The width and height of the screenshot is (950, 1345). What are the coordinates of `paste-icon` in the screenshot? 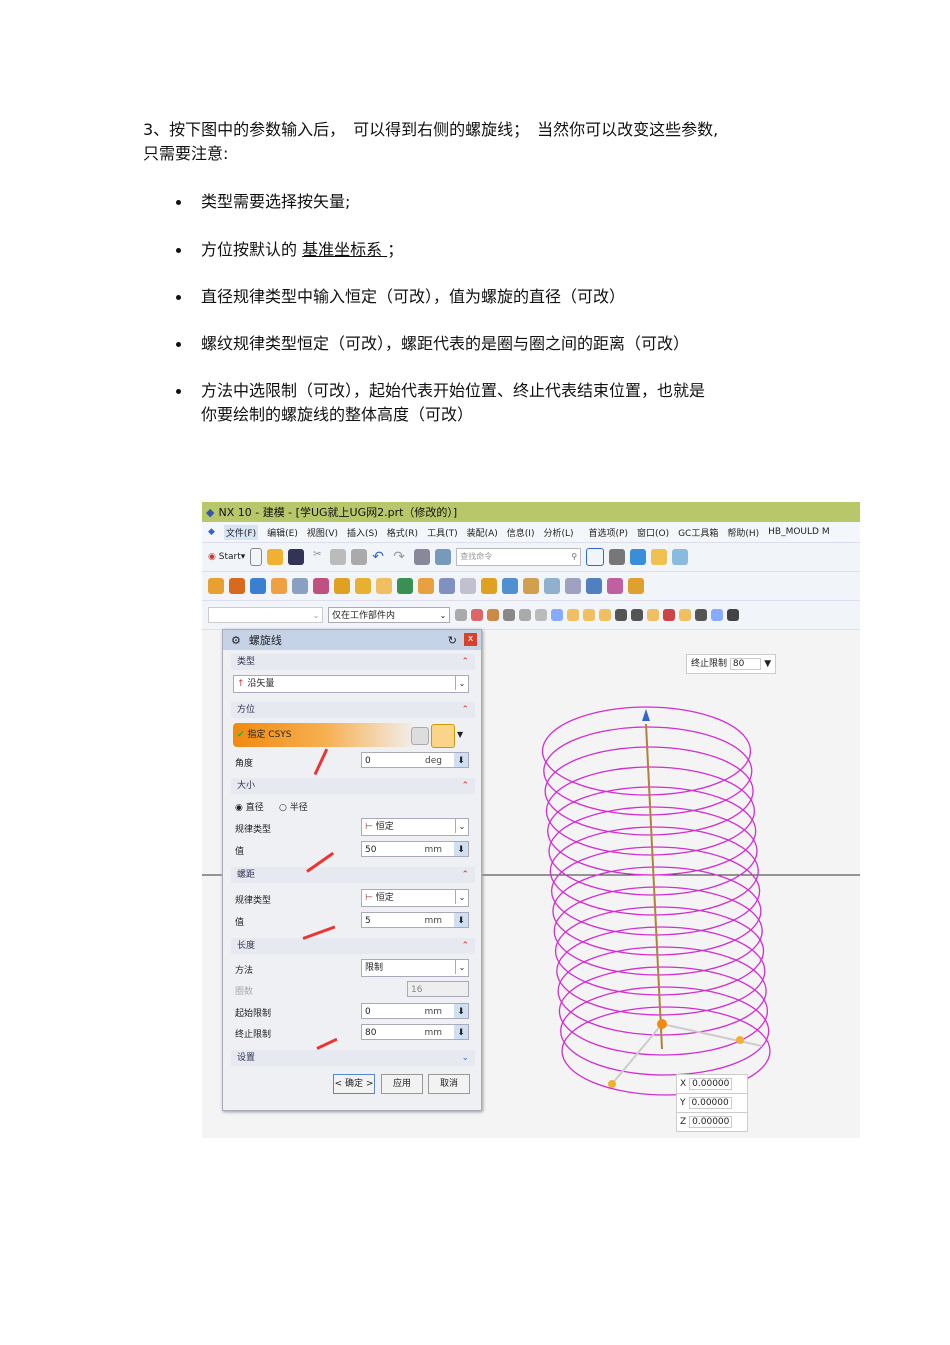 It's located at (359, 557).